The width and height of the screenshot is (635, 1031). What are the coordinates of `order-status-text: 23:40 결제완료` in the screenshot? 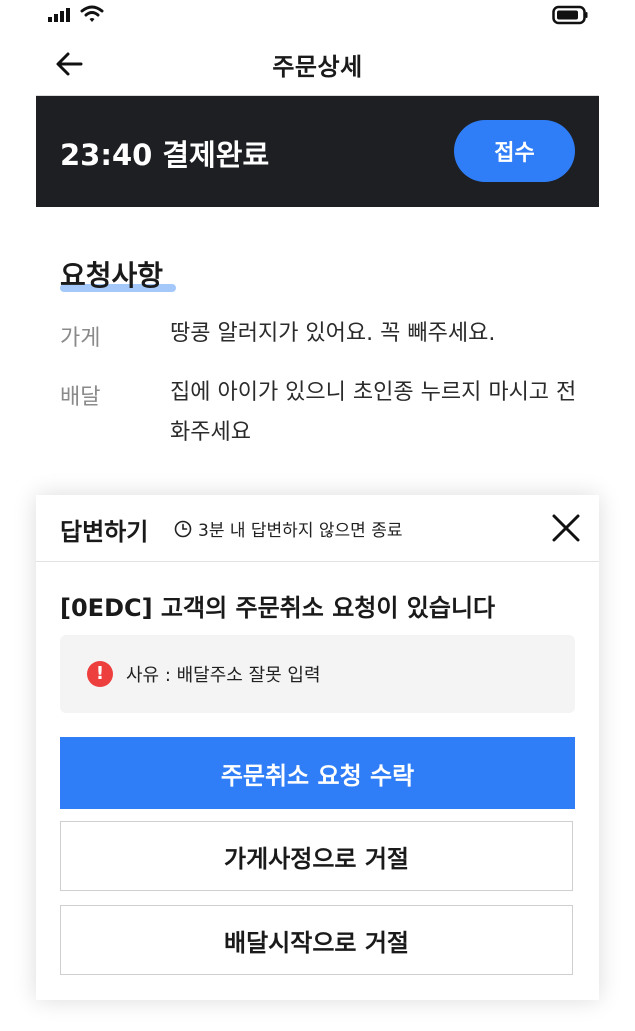 It's located at (165, 155).